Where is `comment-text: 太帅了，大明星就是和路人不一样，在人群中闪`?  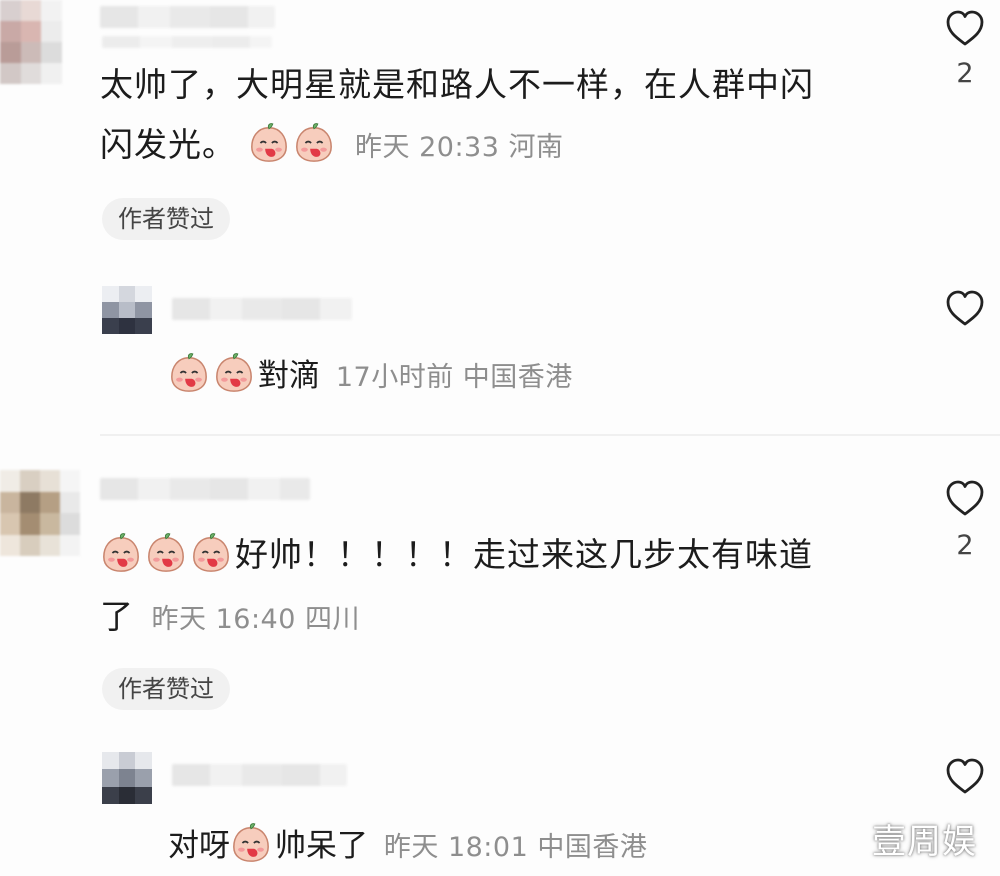 comment-text: 太帅了，大明星就是和路人不一样，在人群中闪 is located at coordinates (457, 85).